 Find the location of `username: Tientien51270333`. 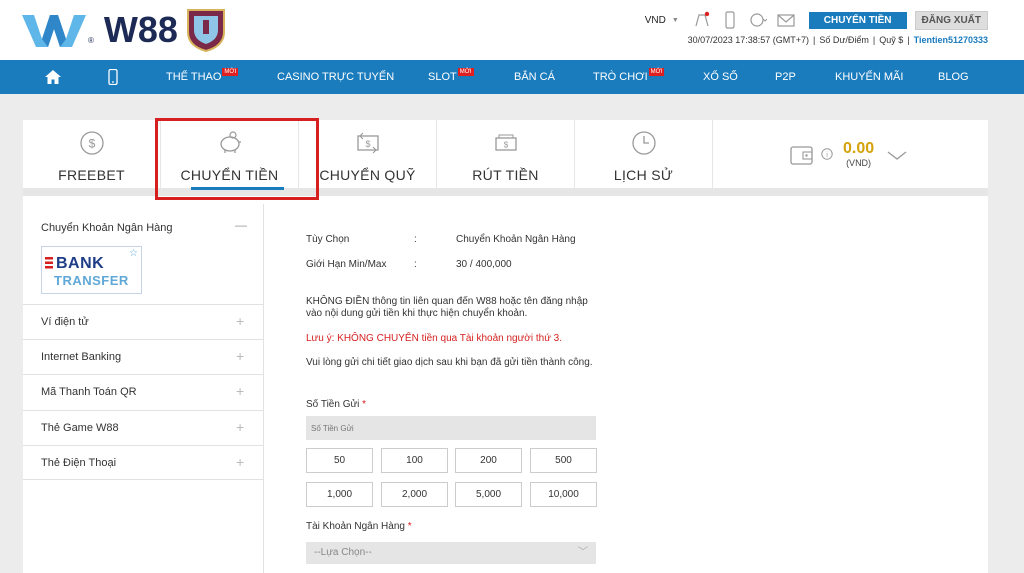

username: Tientien51270333 is located at coordinates (951, 40).